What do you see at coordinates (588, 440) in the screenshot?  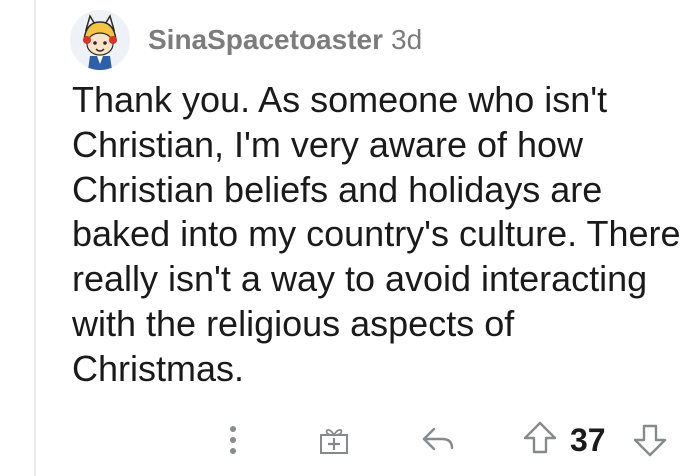 I see `vote-count: 37` at bounding box center [588, 440].